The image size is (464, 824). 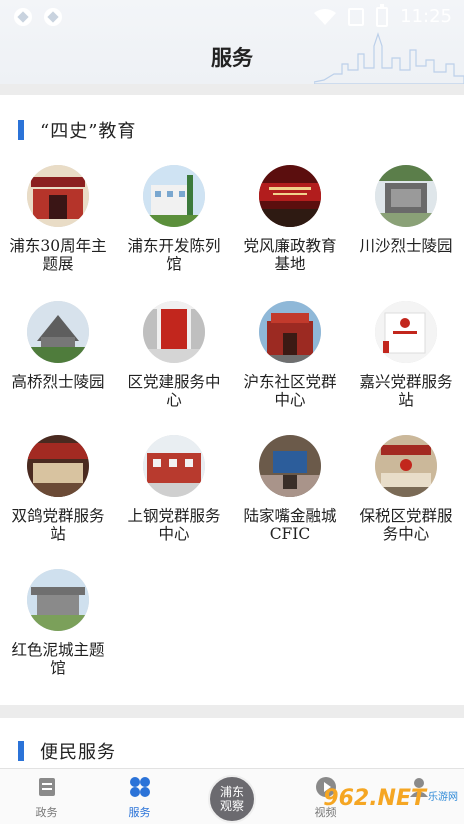 I want to click on finance-city-icon, so click(x=290, y=466).